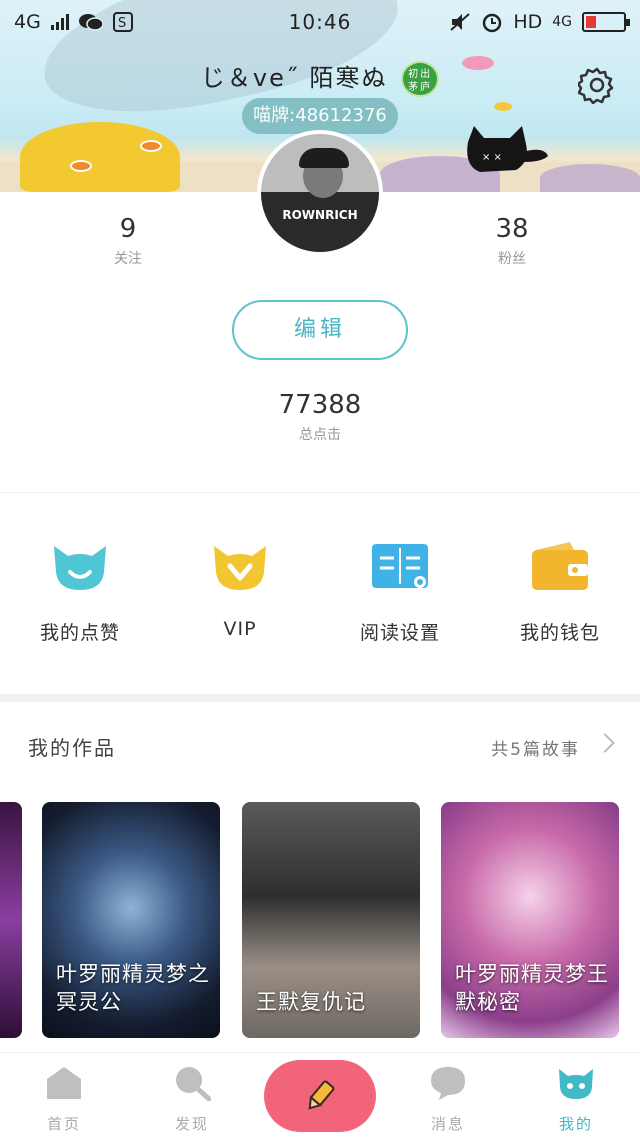  What do you see at coordinates (530, 920) in the screenshot?
I see `work-card: 叶罗丽精灵梦王默秘密` at bounding box center [530, 920].